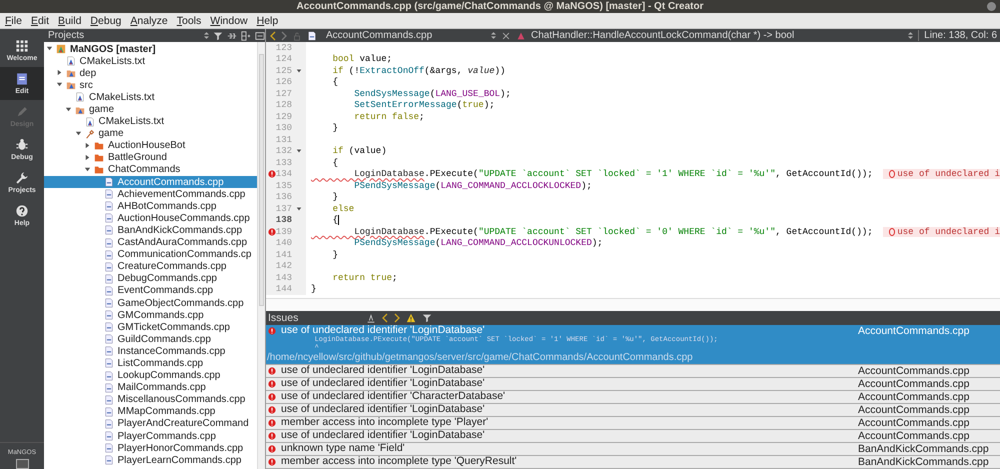  I want to click on tree-item: BanAndKickCommands.cpp, so click(150, 230).